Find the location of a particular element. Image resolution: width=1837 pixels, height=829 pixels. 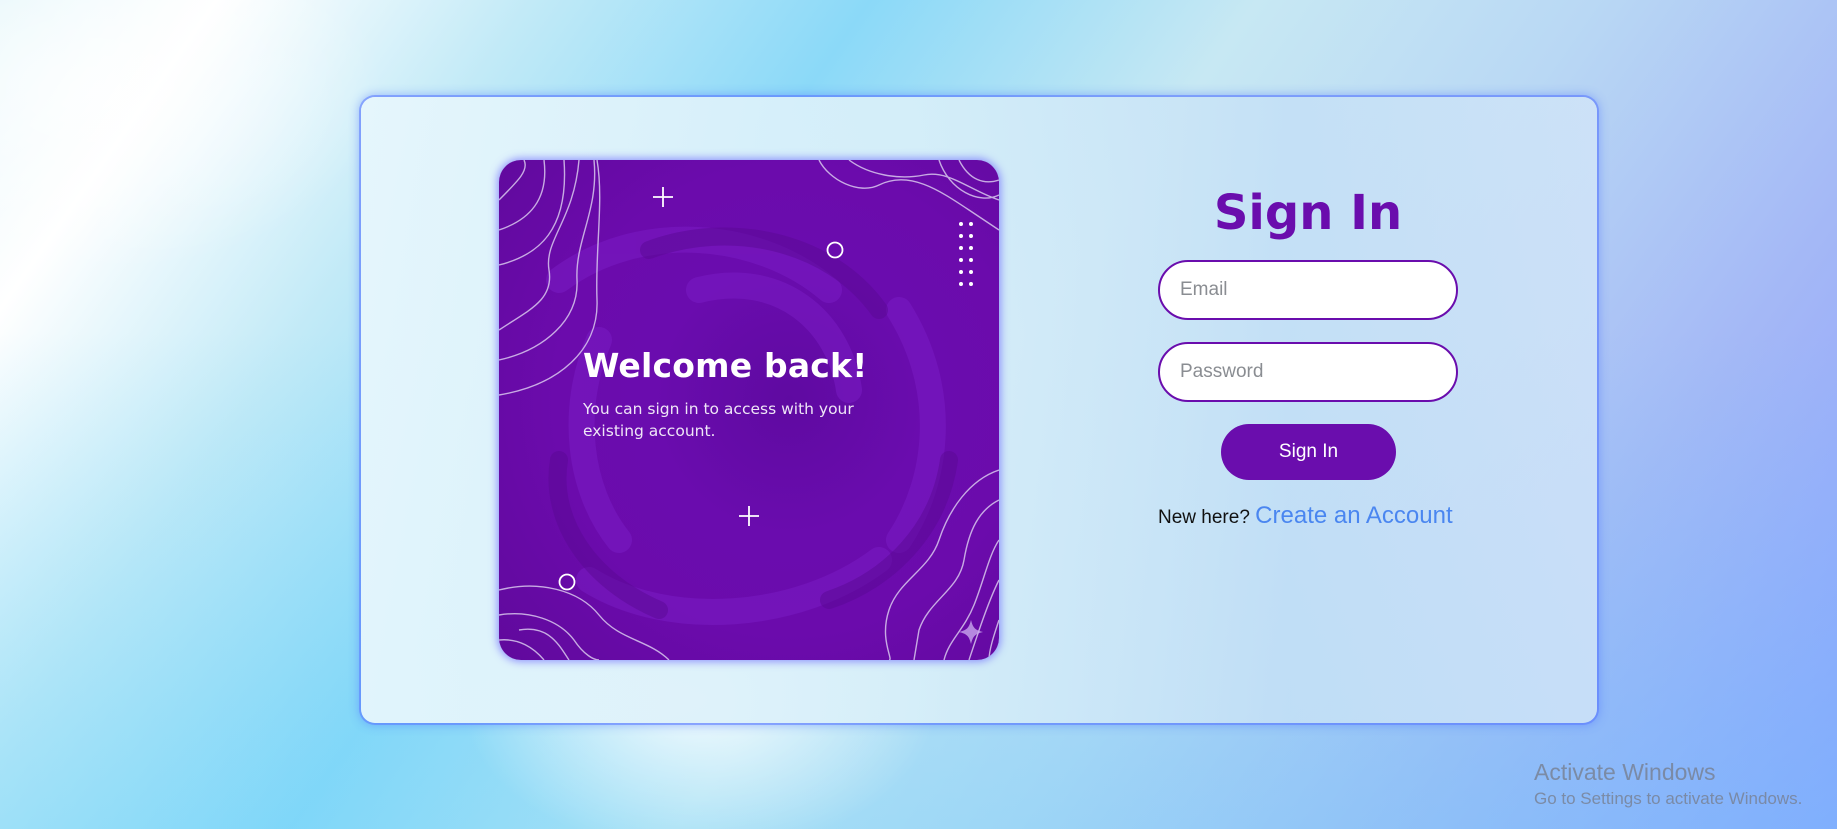

register-prompt: New here? is located at coordinates (1207, 517).